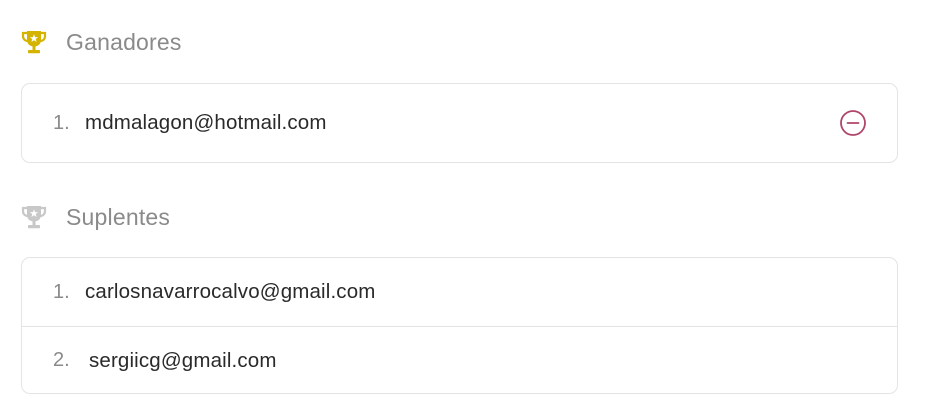  Describe the element at coordinates (118, 216) in the screenshot. I see `substitutes-title: Suplentes` at that location.